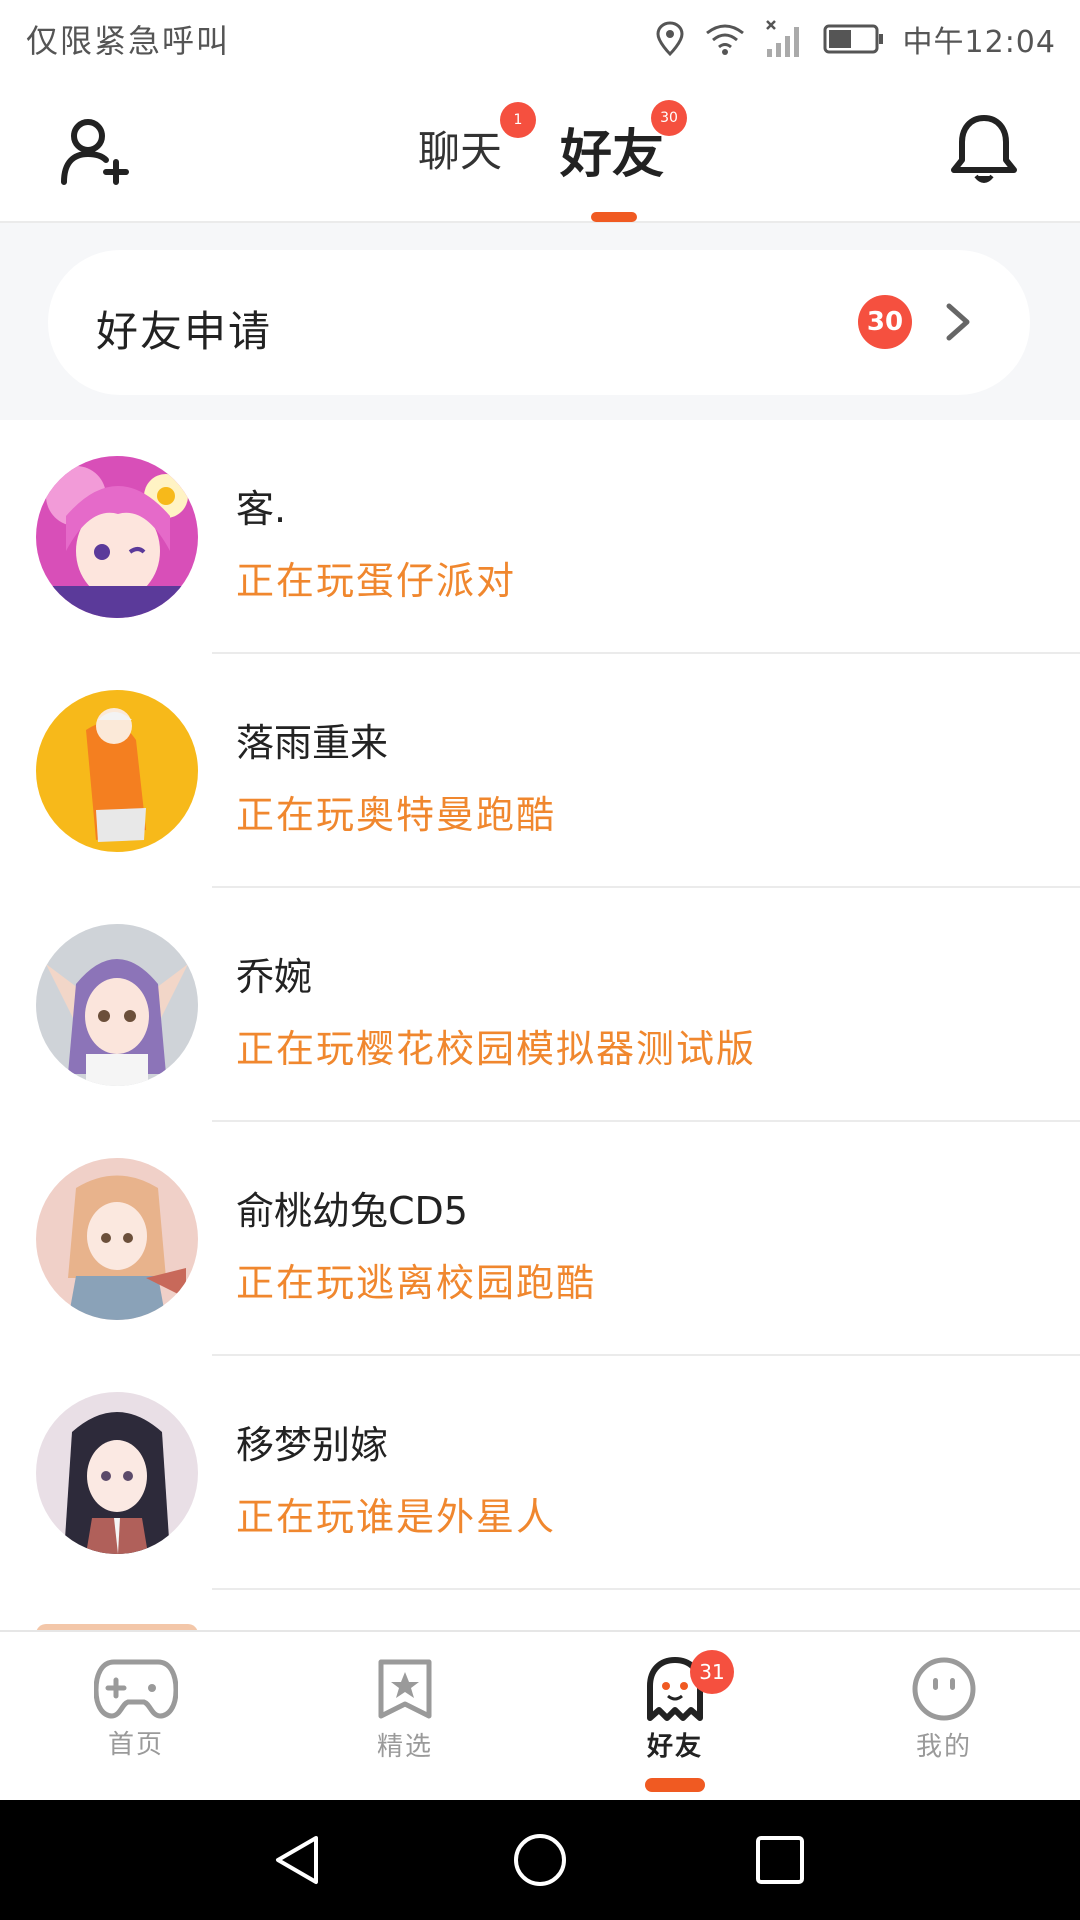 This screenshot has width=1080, height=1920. What do you see at coordinates (396, 1517) in the screenshot?
I see `friend-status: 正在玩谁是外星人` at bounding box center [396, 1517].